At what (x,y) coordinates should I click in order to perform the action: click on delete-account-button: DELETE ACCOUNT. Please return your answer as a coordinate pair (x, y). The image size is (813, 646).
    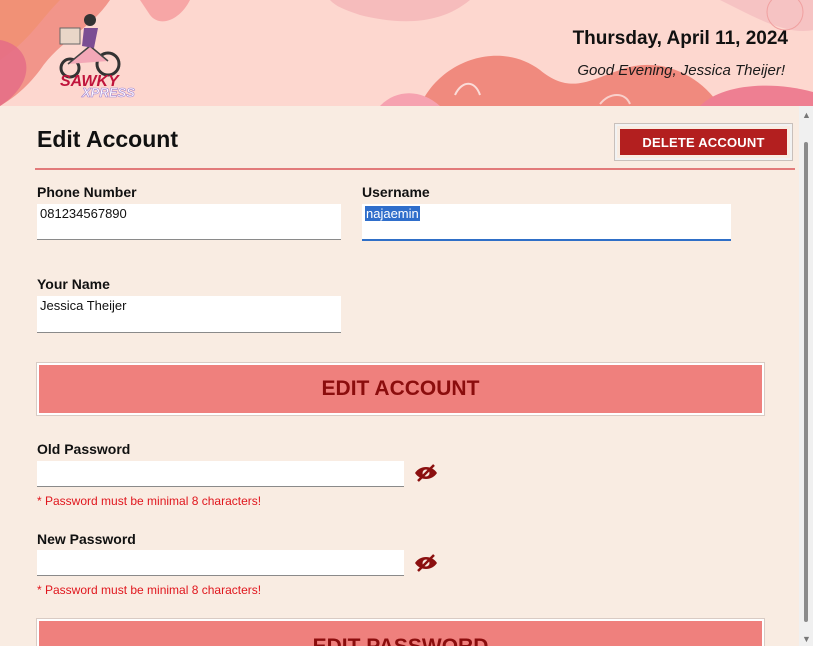
    Looking at the image, I should click on (703, 142).